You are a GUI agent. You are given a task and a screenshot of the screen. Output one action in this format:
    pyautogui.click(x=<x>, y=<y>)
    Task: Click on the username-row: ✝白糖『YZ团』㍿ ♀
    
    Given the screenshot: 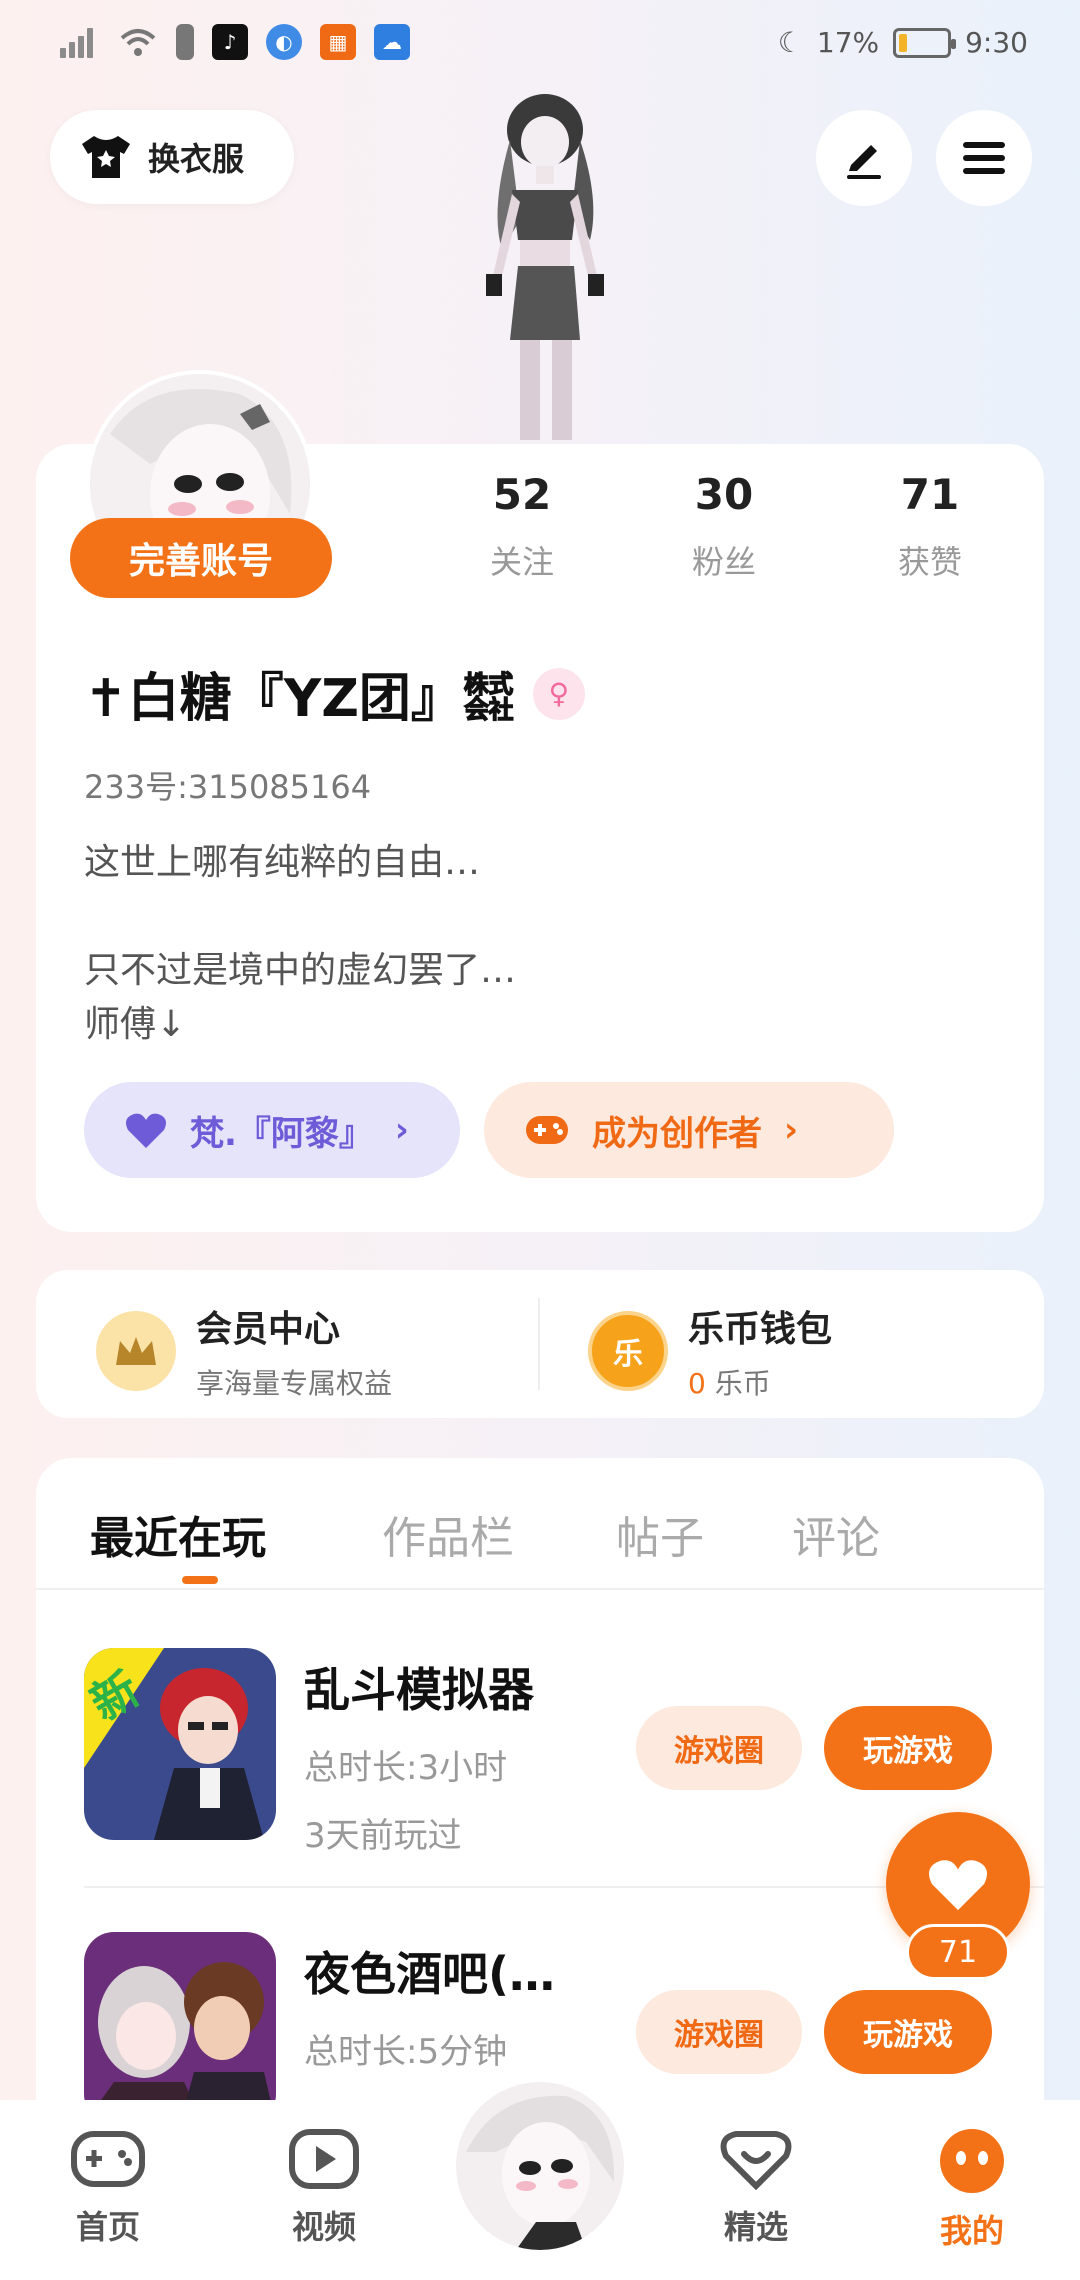 What is the action you would take?
    pyautogui.click(x=334, y=693)
    